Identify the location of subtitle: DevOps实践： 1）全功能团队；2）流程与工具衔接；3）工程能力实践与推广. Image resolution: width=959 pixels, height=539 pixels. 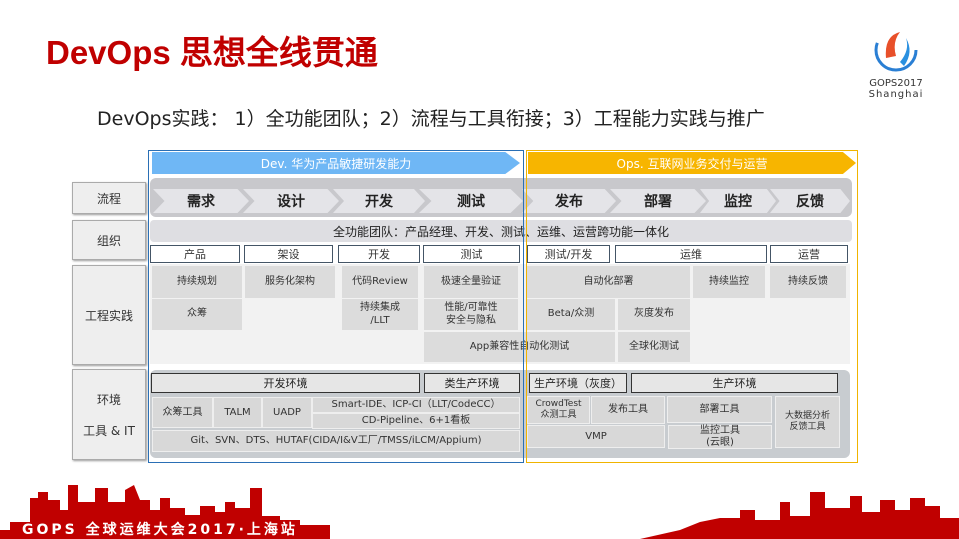
(431, 119).